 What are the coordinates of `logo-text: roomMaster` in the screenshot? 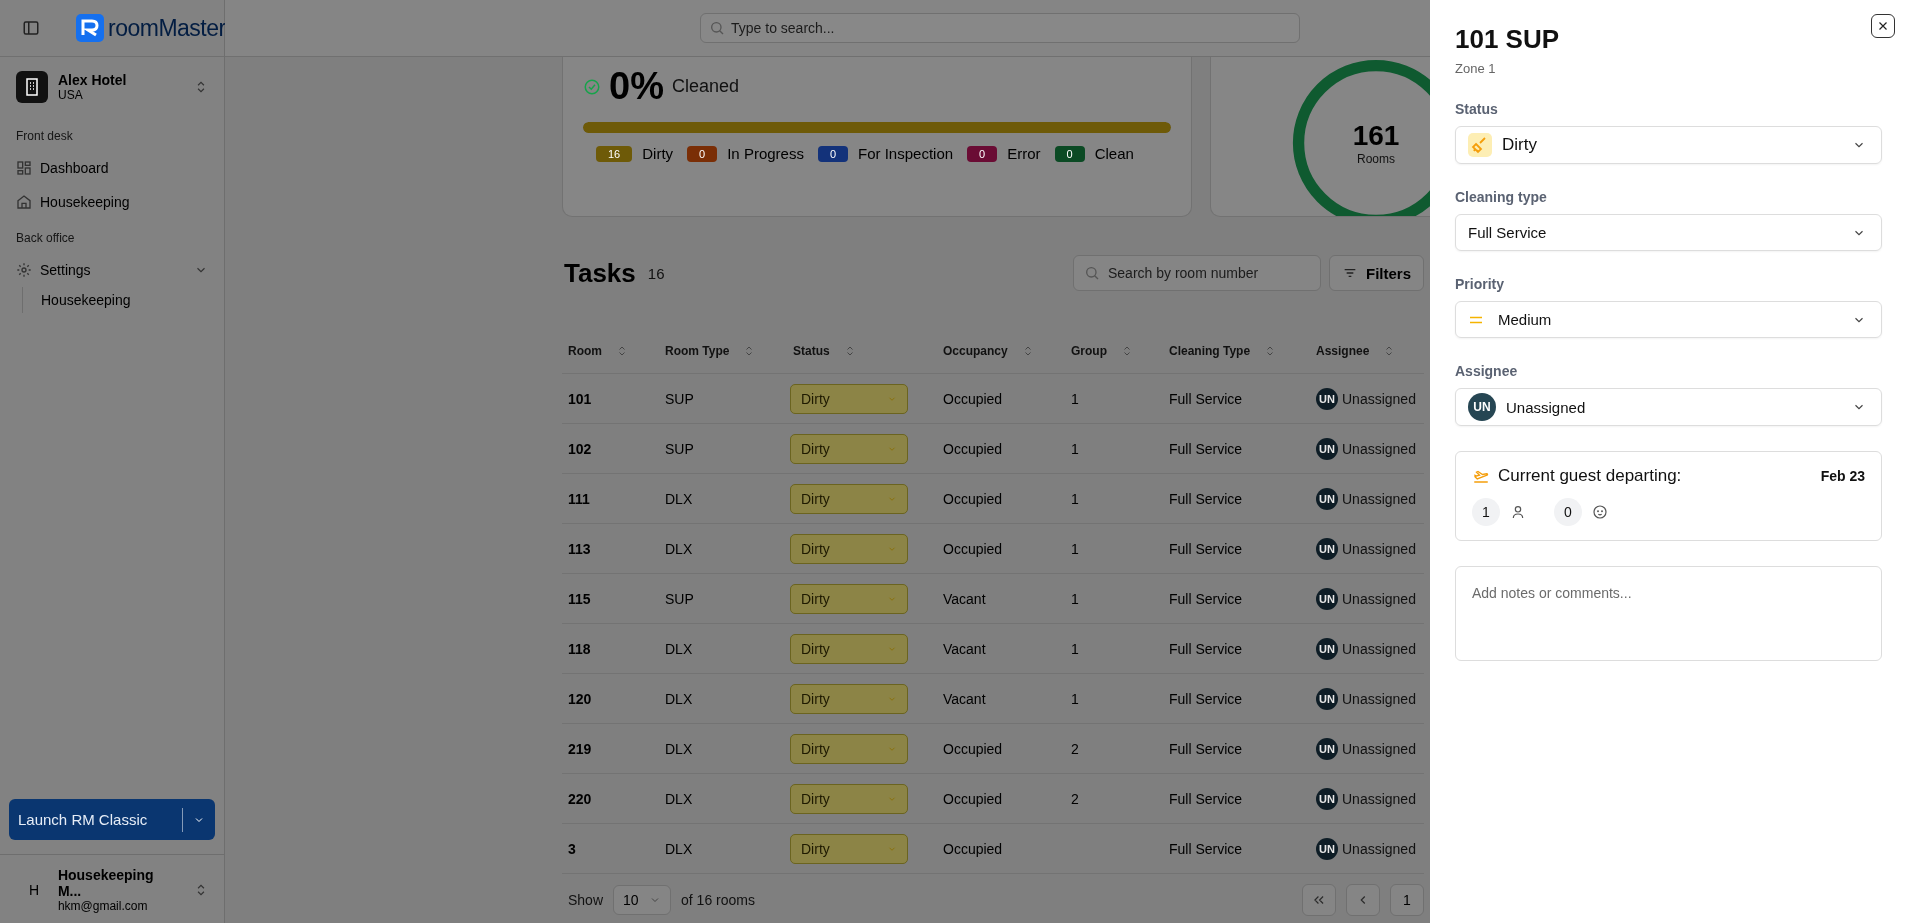 It's located at (167, 28).